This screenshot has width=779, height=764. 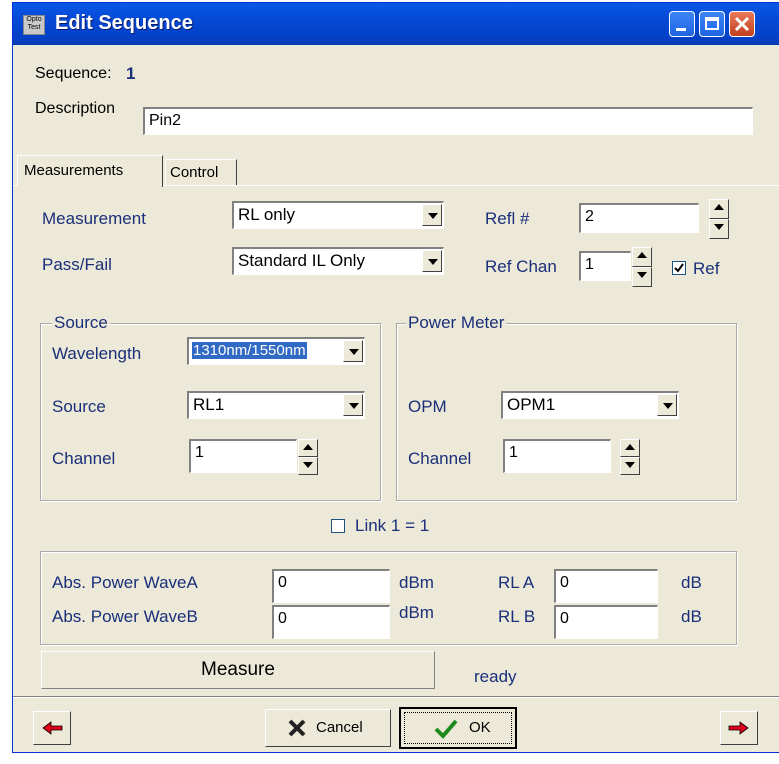 I want to click on pm-channel-input: 1, so click(x=557, y=456).